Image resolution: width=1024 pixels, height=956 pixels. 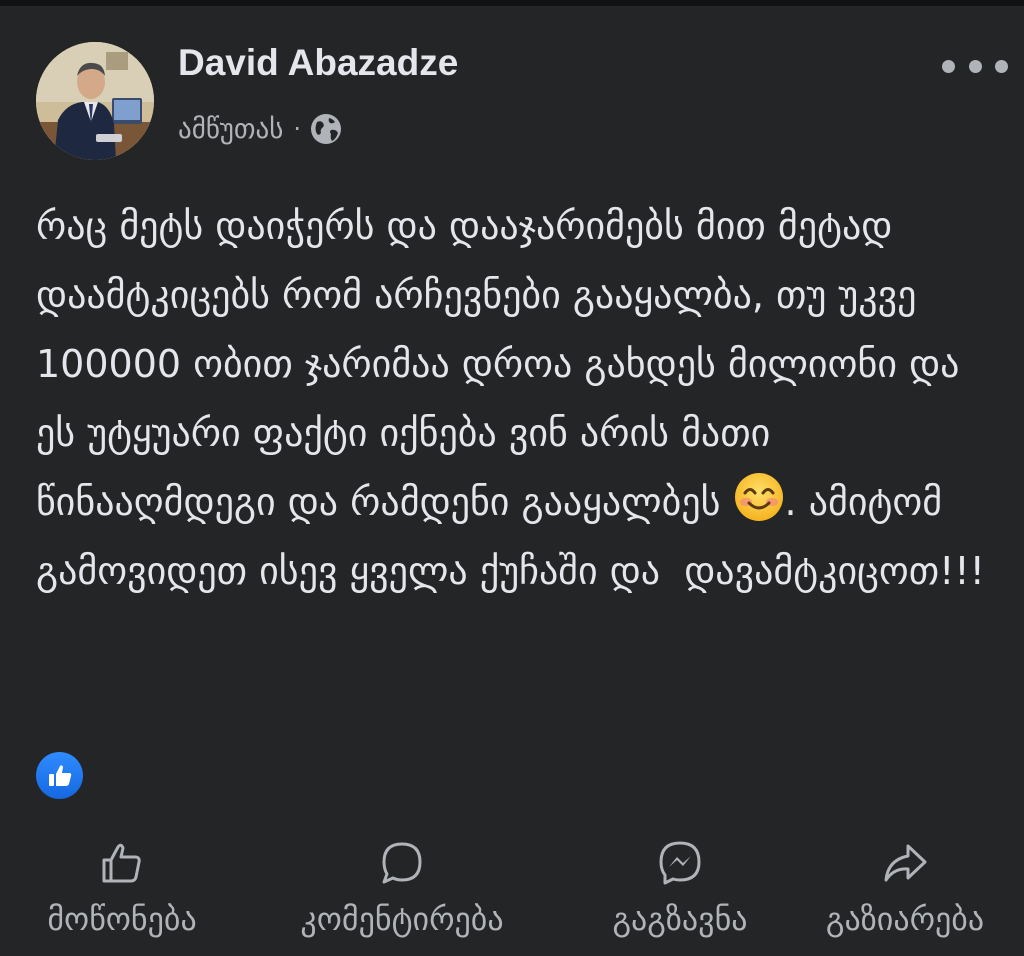 What do you see at coordinates (122, 919) in the screenshot?
I see `like-label: მოწონება` at bounding box center [122, 919].